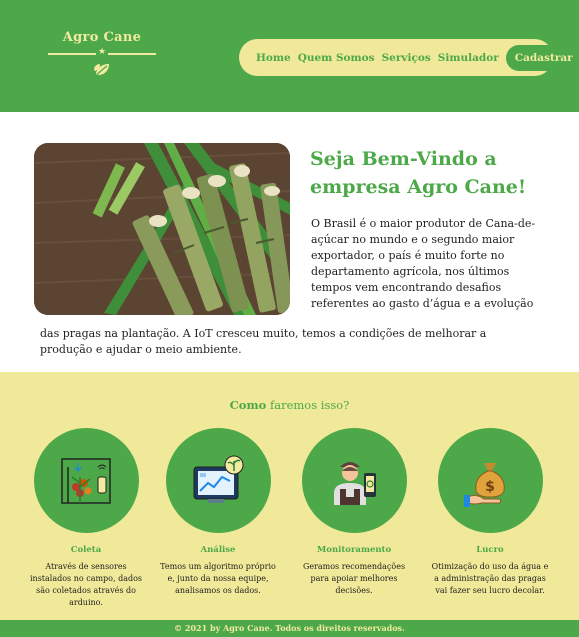 The image size is (579, 637). What do you see at coordinates (542, 57) in the screenshot?
I see `cadastrar-button: Cadastrar` at bounding box center [542, 57].